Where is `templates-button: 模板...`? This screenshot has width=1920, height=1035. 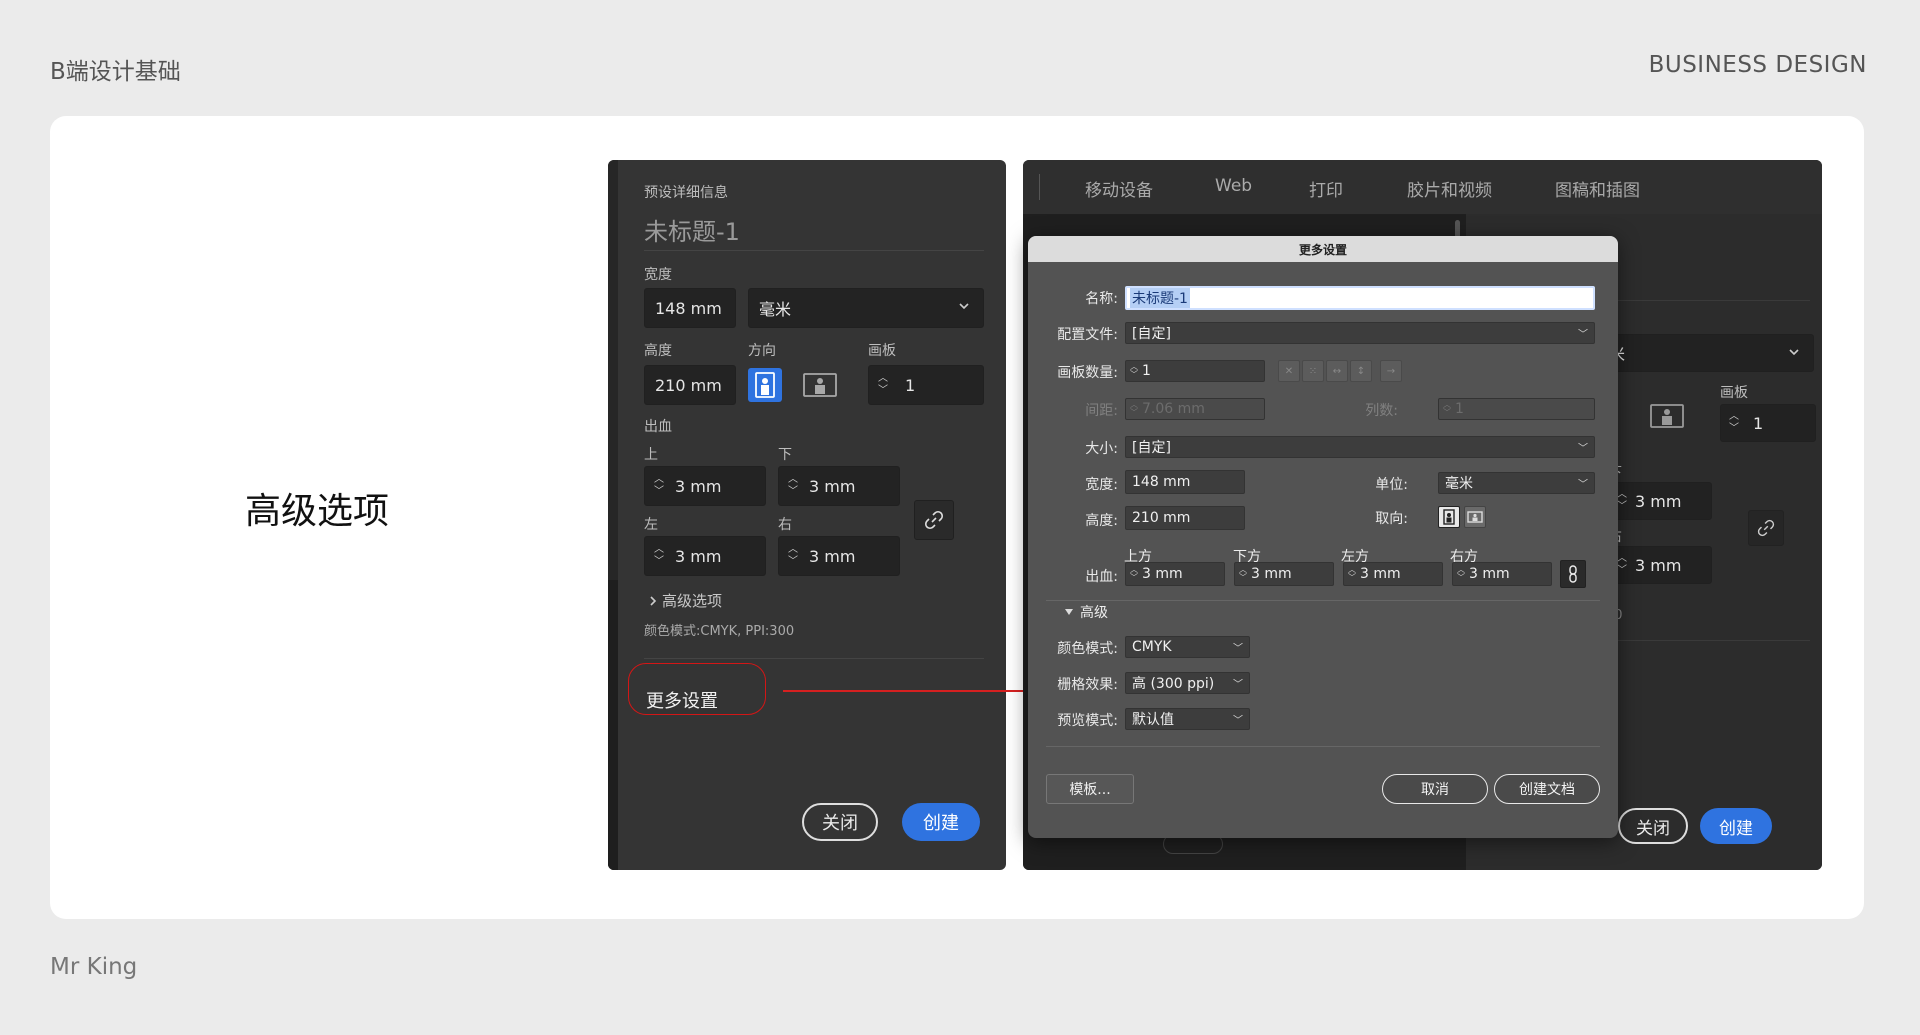
templates-button: 模板... is located at coordinates (1090, 789).